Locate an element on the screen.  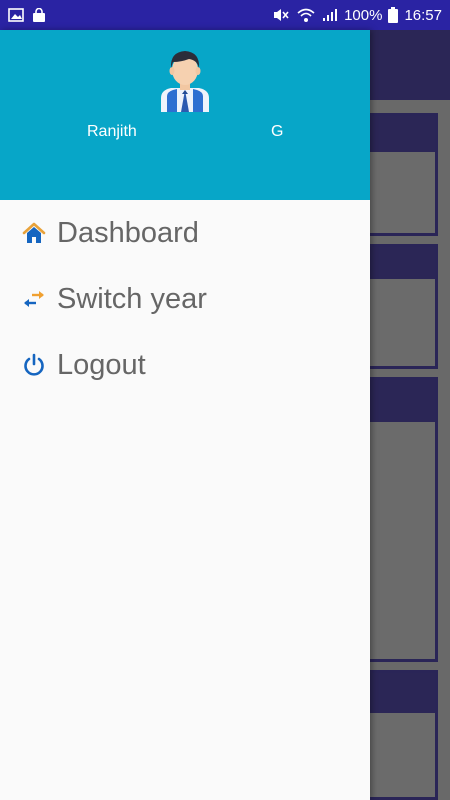
battery-percent: 100% is located at coordinates (363, 15).